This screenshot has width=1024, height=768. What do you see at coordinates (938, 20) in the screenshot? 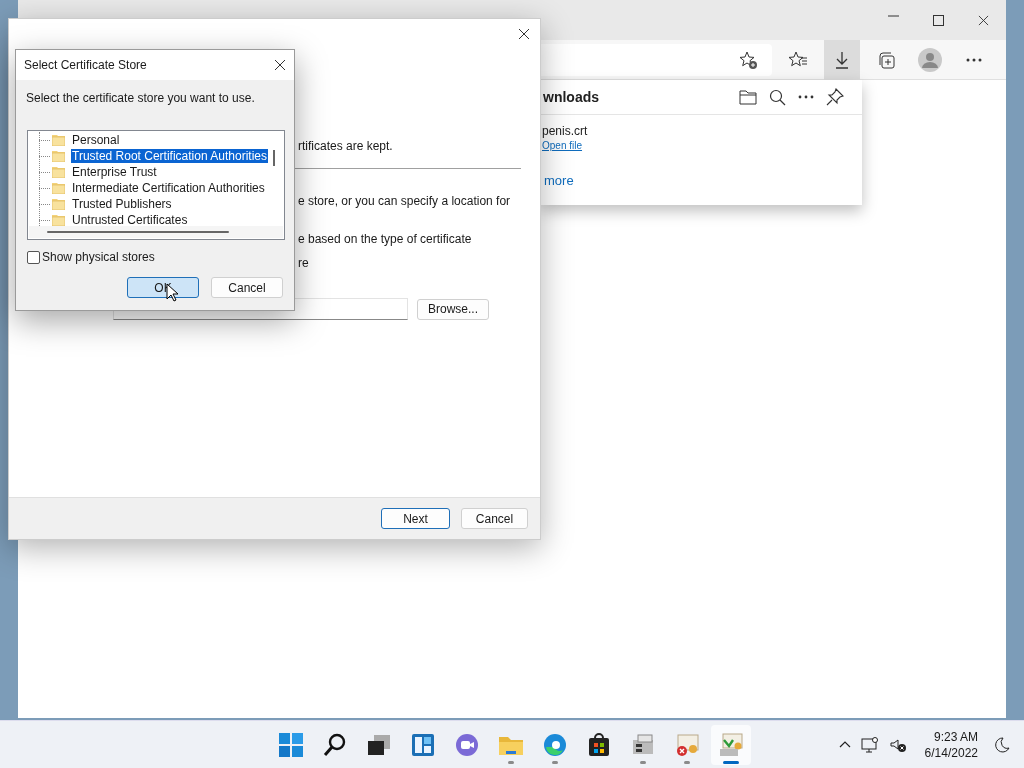
I see `maximize-icon` at bounding box center [938, 20].